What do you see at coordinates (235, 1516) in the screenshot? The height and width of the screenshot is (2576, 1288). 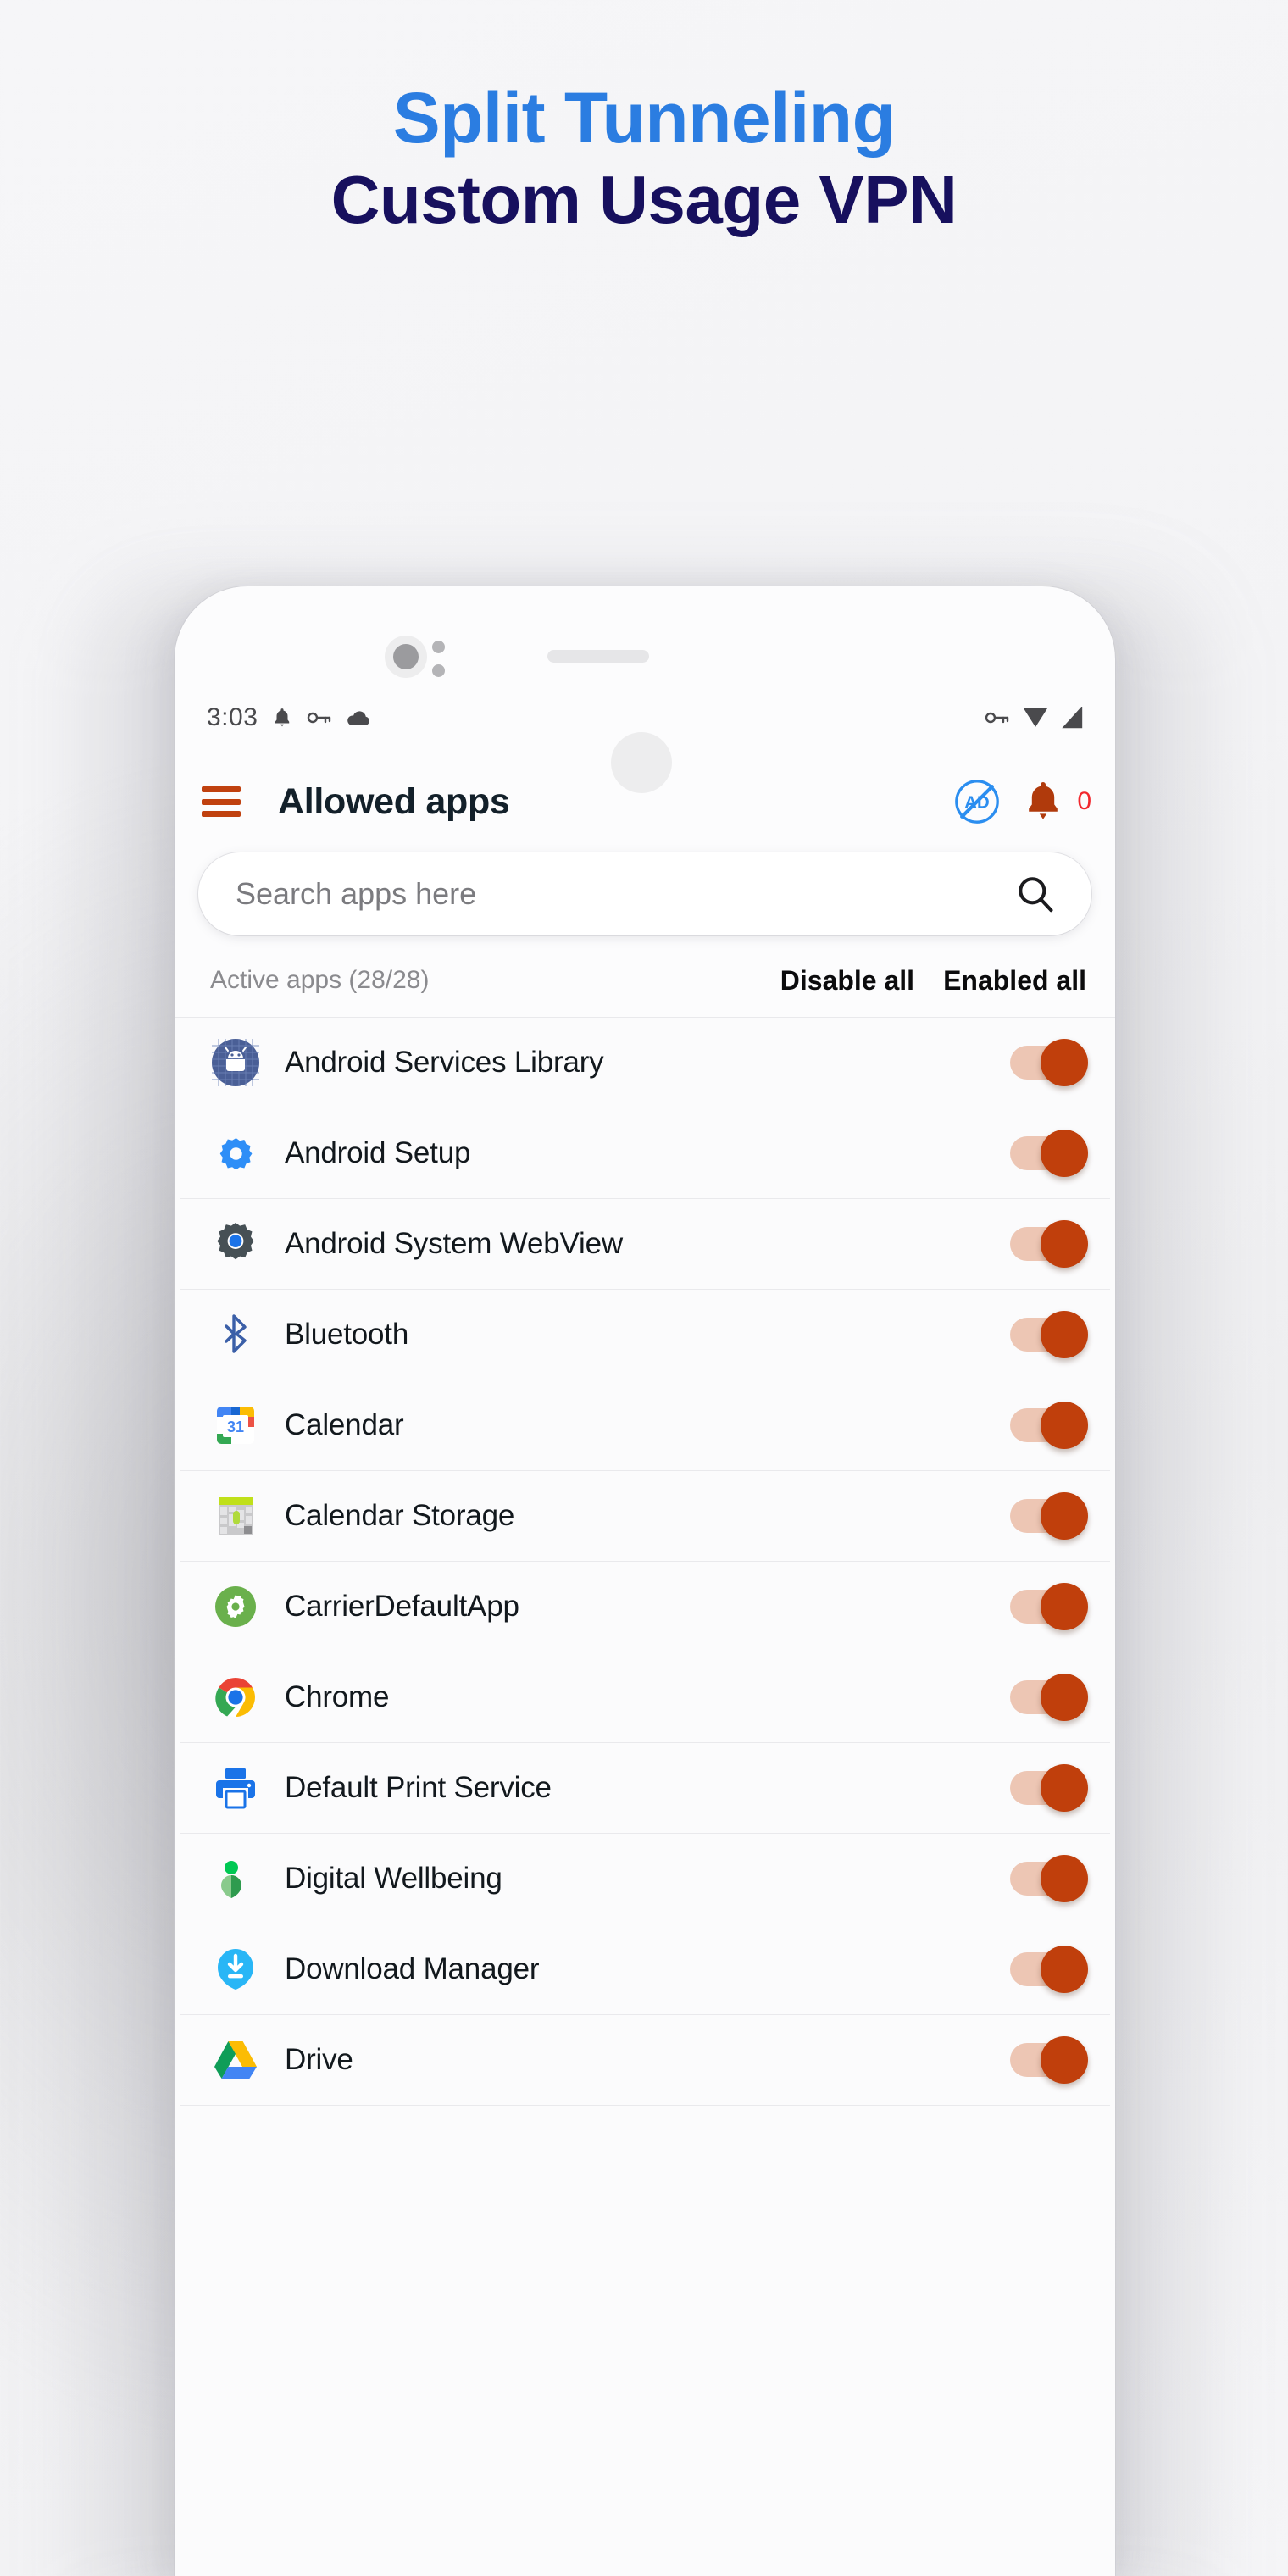 I see `calendar-storage-icon` at bounding box center [235, 1516].